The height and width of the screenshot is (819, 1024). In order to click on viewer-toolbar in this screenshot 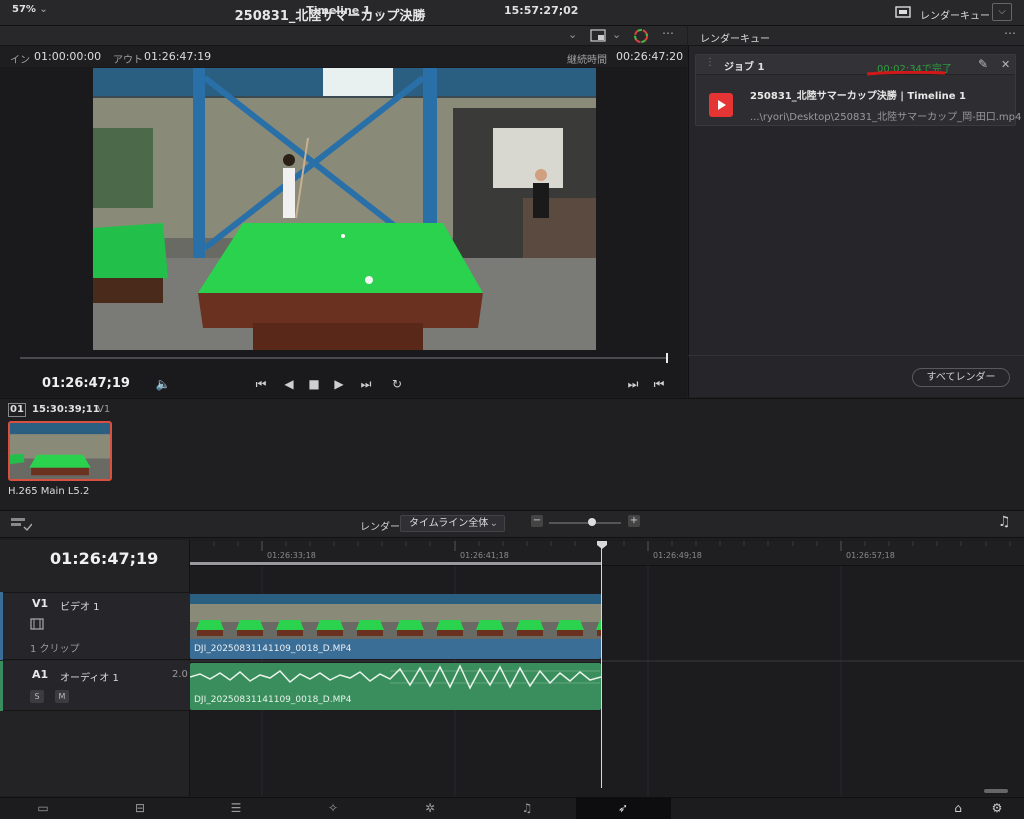, I will do `click(343, 36)`.